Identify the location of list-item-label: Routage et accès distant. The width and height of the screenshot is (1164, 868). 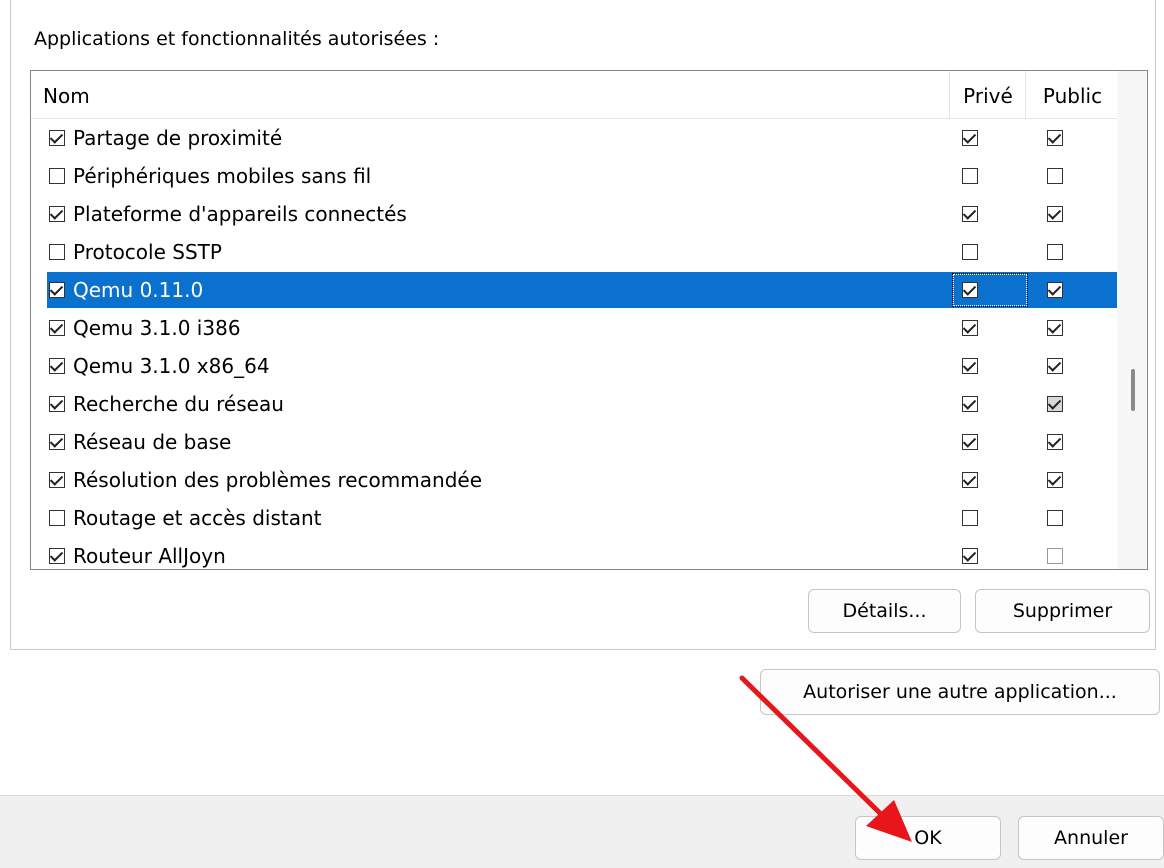
(197, 518).